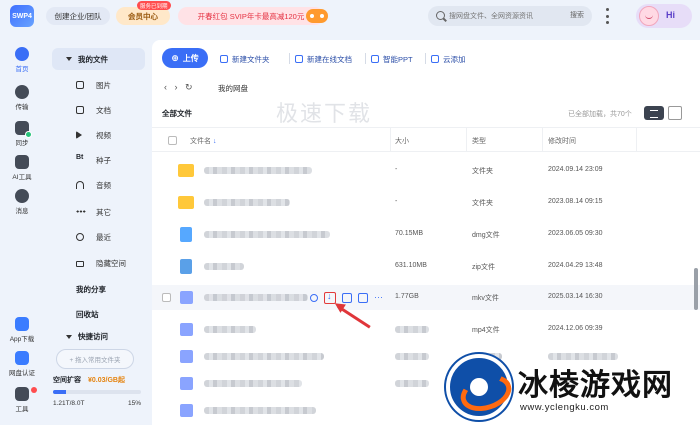 The width and height of the screenshot is (700, 425). Describe the element at coordinates (97, 392) in the screenshot. I see `storage-progress-bar` at that location.